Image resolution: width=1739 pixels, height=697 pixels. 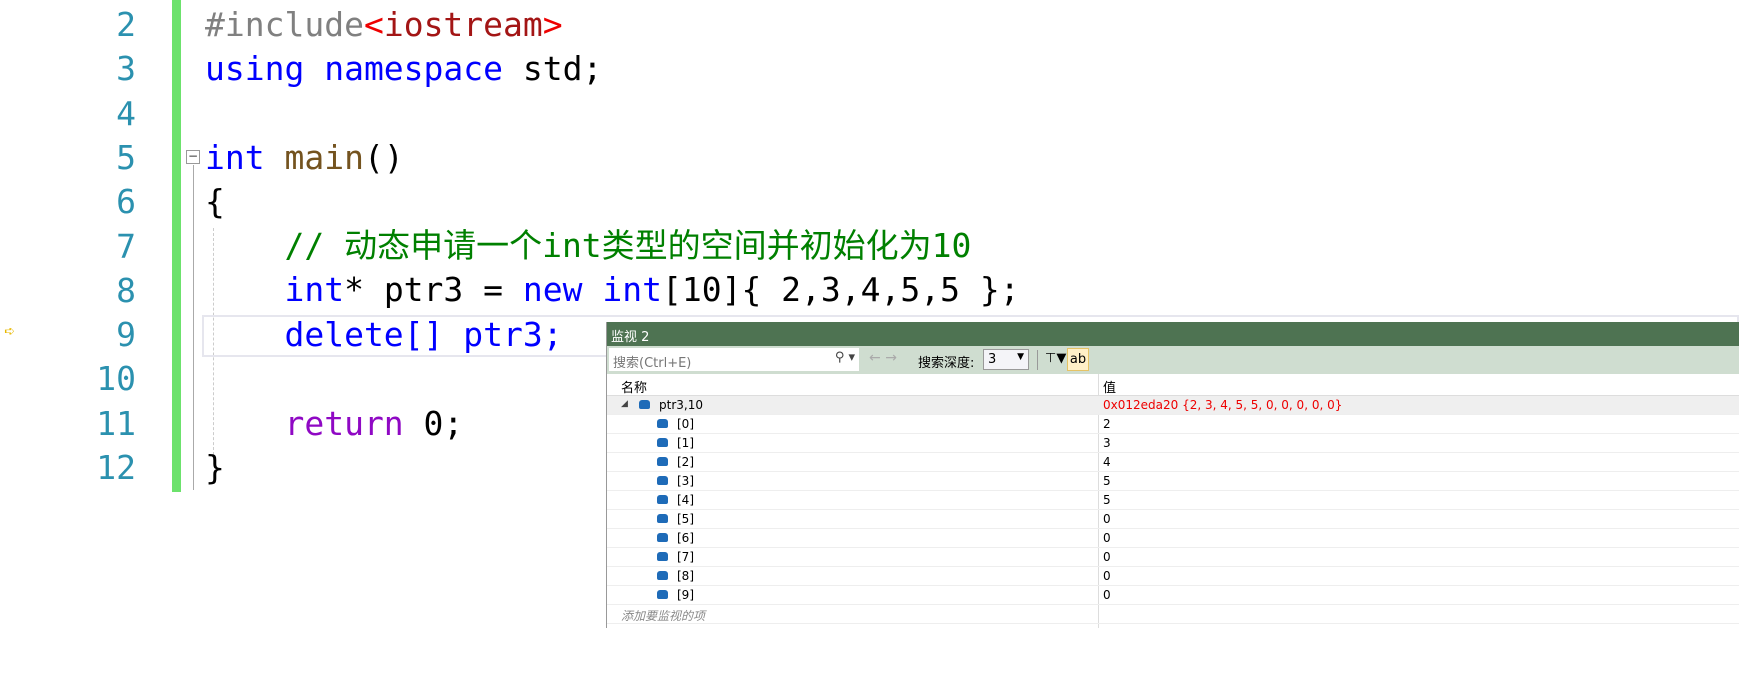 I want to click on token: >, so click(x=552, y=24).